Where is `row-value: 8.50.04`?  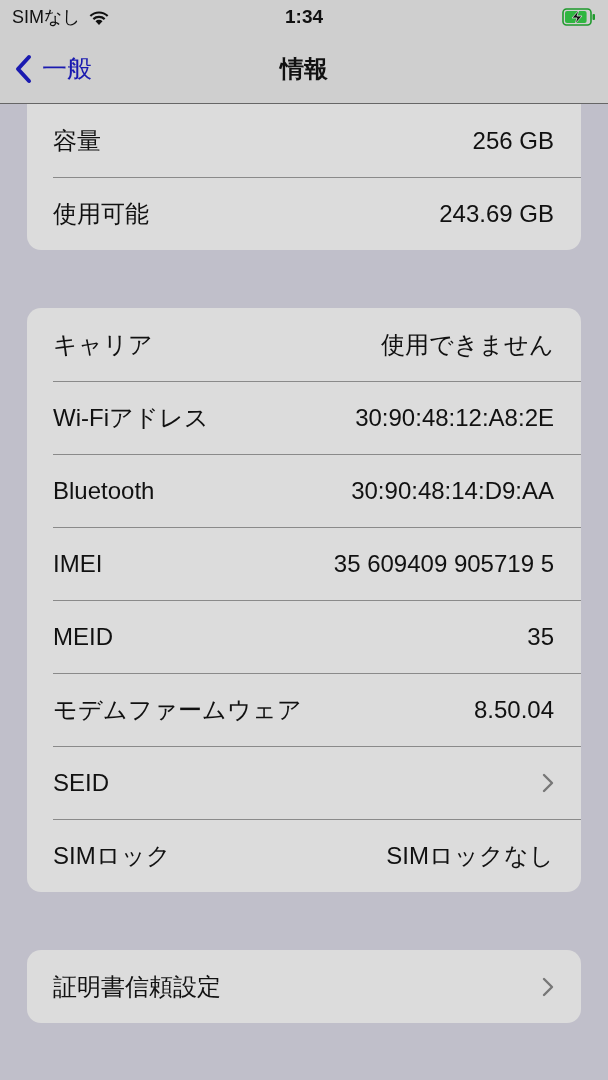
row-value: 8.50.04 is located at coordinates (513, 709).